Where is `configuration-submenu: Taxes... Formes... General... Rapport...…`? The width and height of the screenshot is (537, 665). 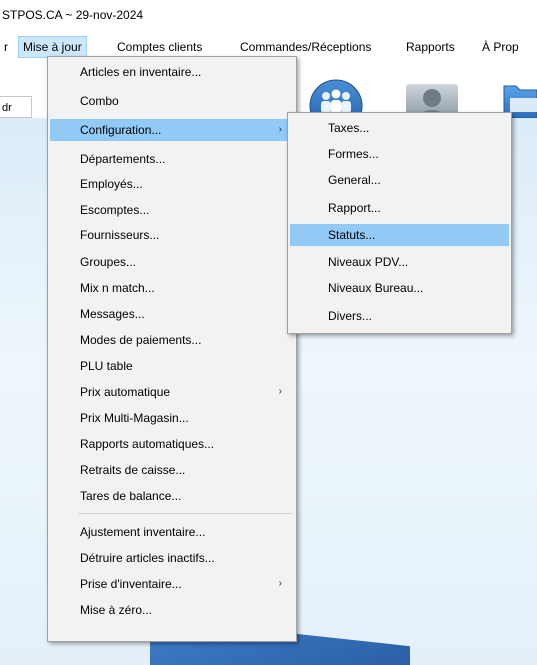
configuration-submenu: Taxes... Formes... General... Rapport...… is located at coordinates (399, 223).